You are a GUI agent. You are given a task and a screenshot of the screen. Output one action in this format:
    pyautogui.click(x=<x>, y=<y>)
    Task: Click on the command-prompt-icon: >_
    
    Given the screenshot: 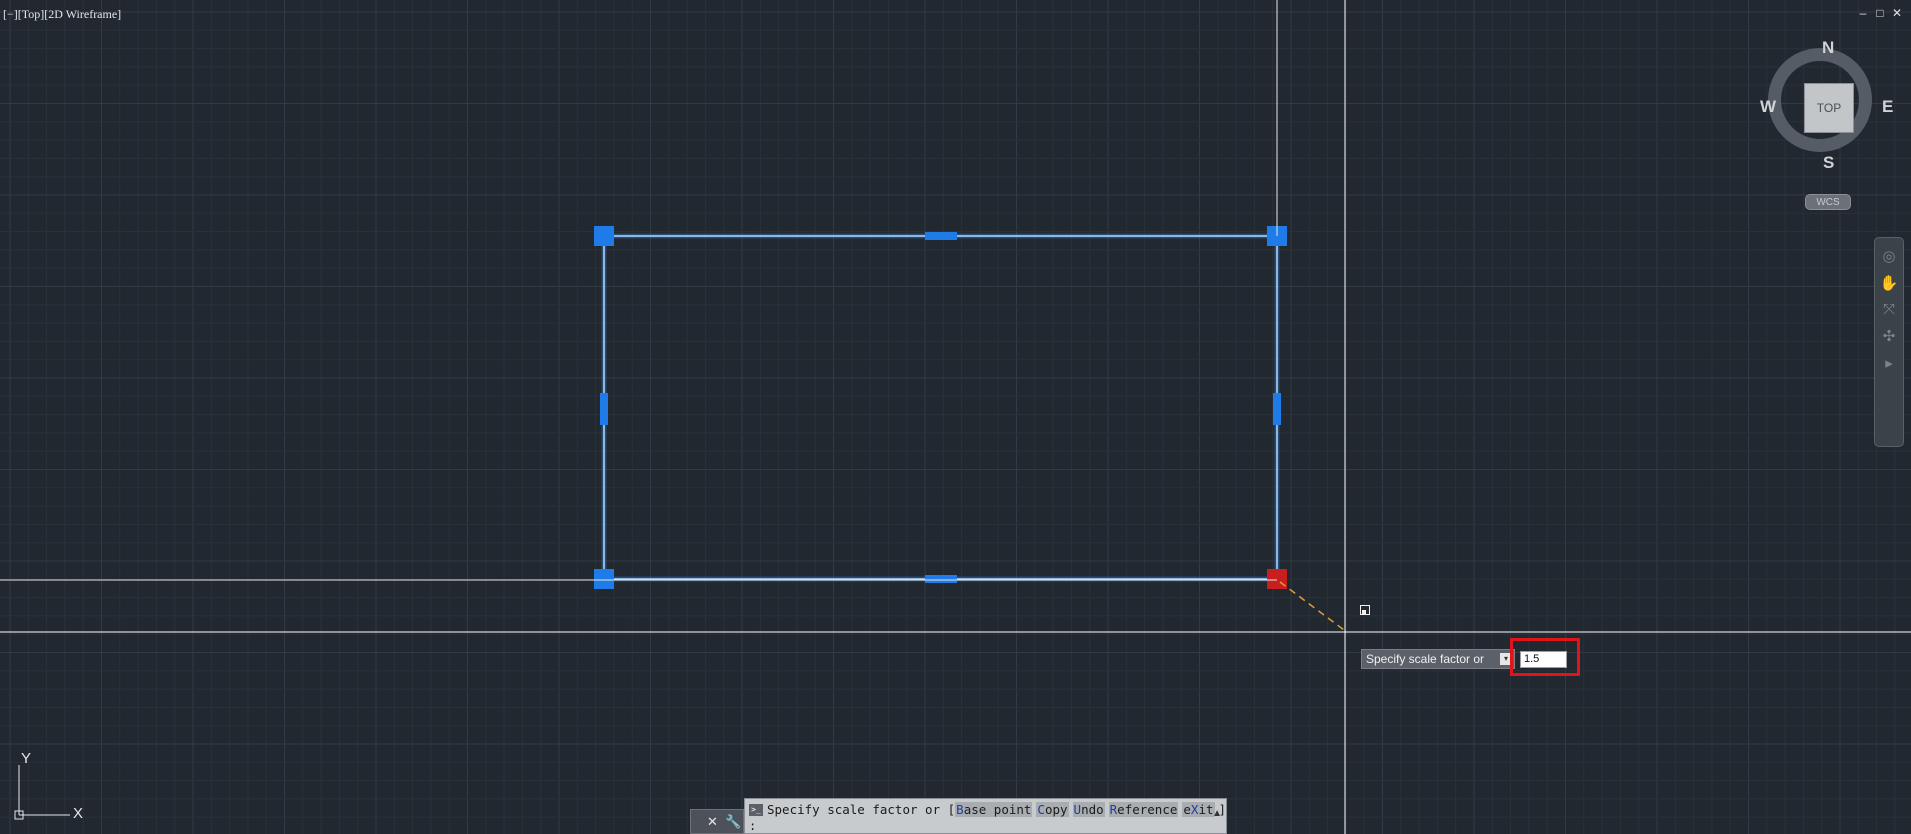 What is the action you would take?
    pyautogui.click(x=756, y=809)
    